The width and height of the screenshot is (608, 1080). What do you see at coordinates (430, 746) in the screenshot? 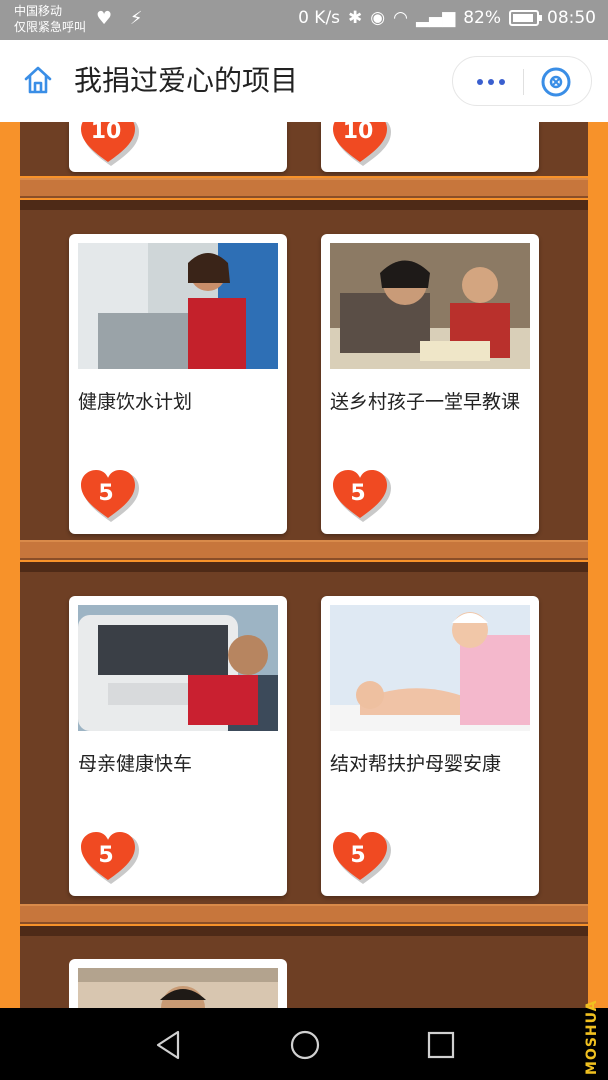
I see `project-card: 结对帮扶护母婴安康 5` at bounding box center [430, 746].